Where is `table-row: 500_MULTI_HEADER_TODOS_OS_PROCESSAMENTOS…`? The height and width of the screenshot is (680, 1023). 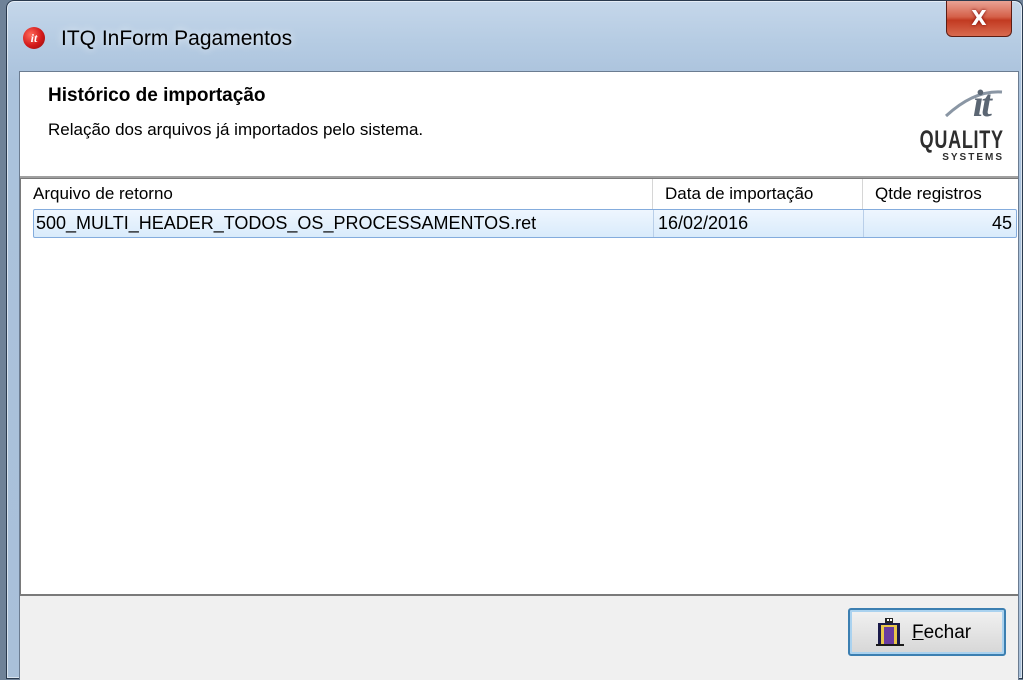
table-row: 500_MULTI_HEADER_TODOS_OS_PROCESSAMENTOS… is located at coordinates (525, 223).